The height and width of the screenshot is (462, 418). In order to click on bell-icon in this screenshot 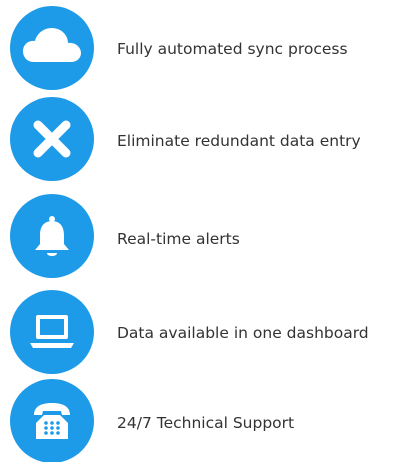, I will do `click(52, 236)`.